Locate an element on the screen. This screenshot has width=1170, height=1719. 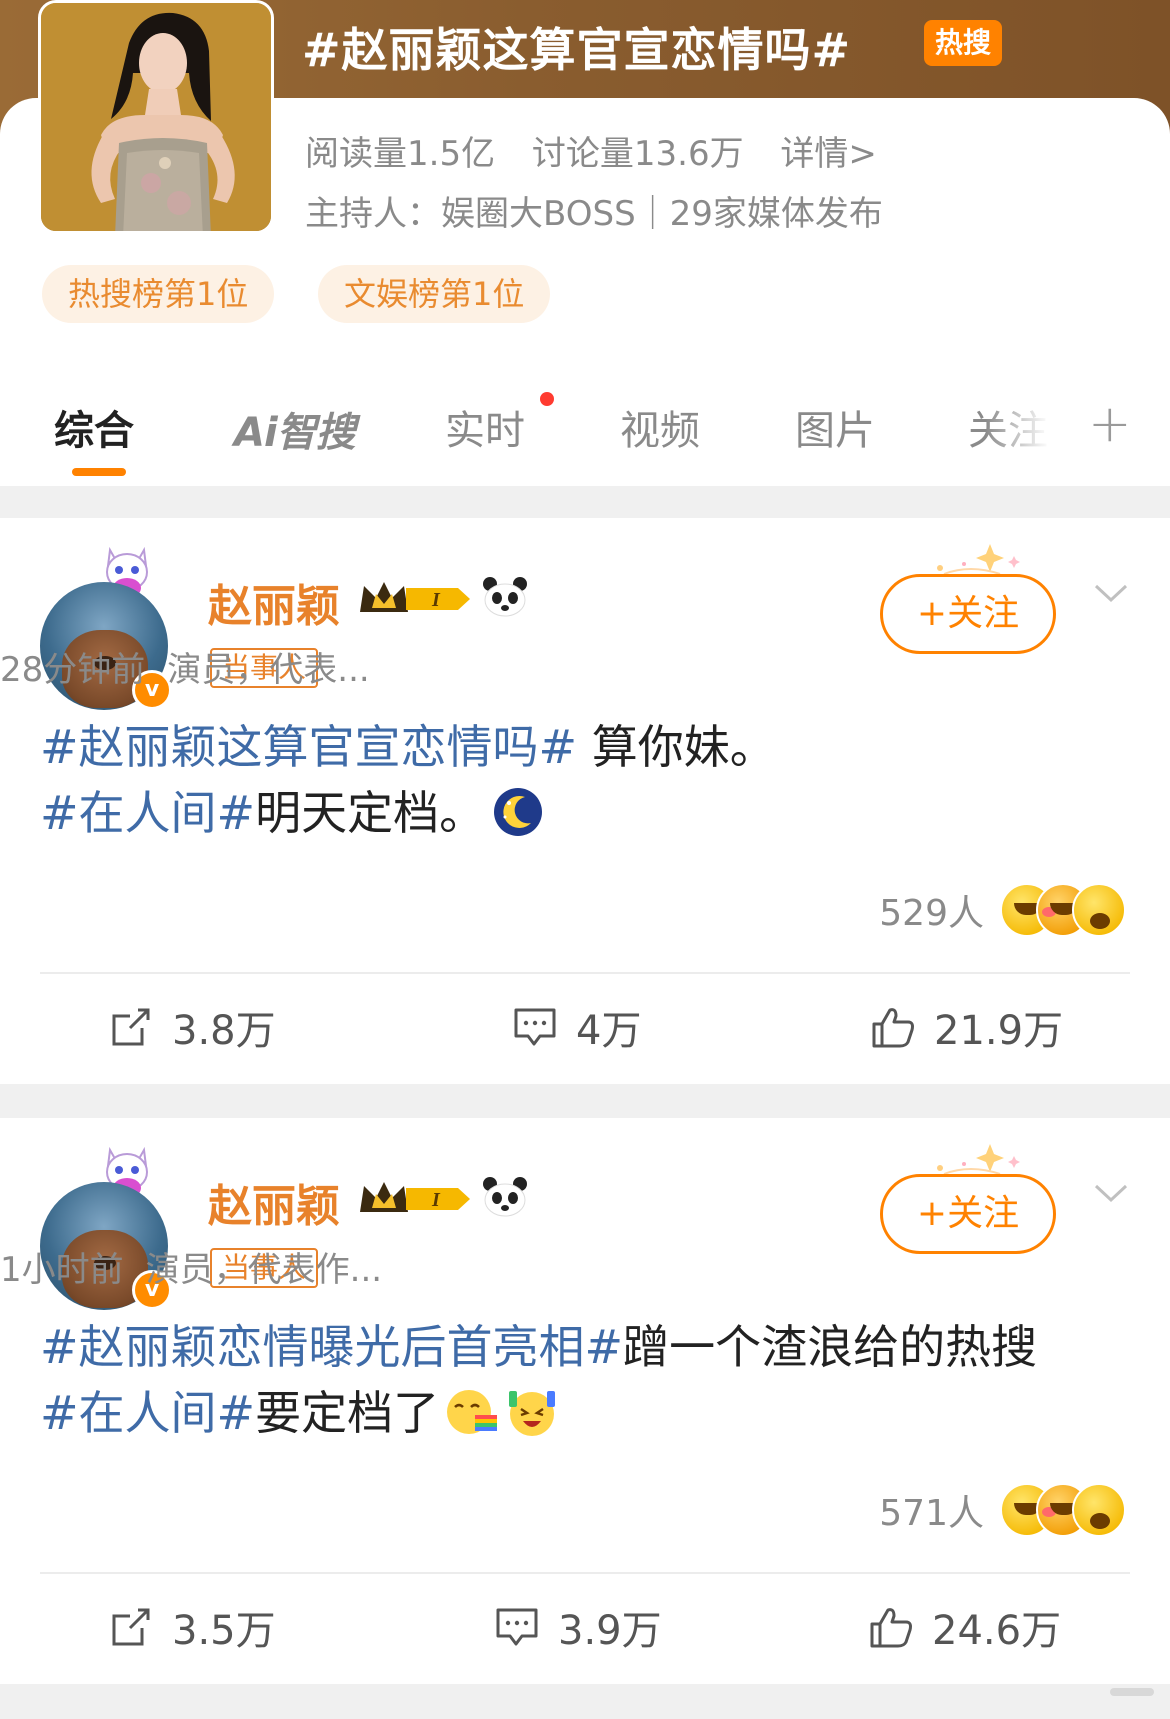
hot-search-badge: 热搜 is located at coordinates (963, 43).